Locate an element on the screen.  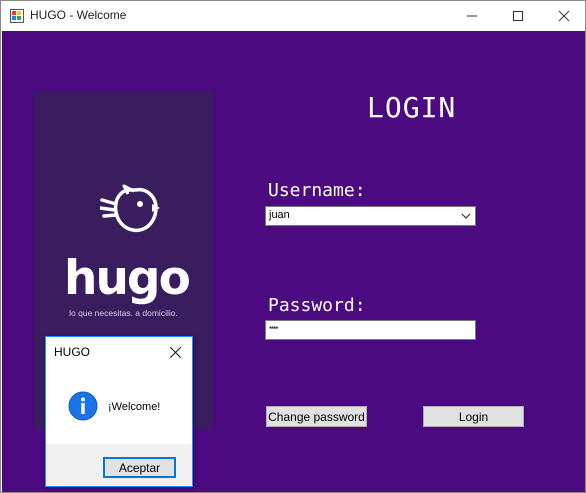
dialog-footer: Aceptar is located at coordinates (119, 465).